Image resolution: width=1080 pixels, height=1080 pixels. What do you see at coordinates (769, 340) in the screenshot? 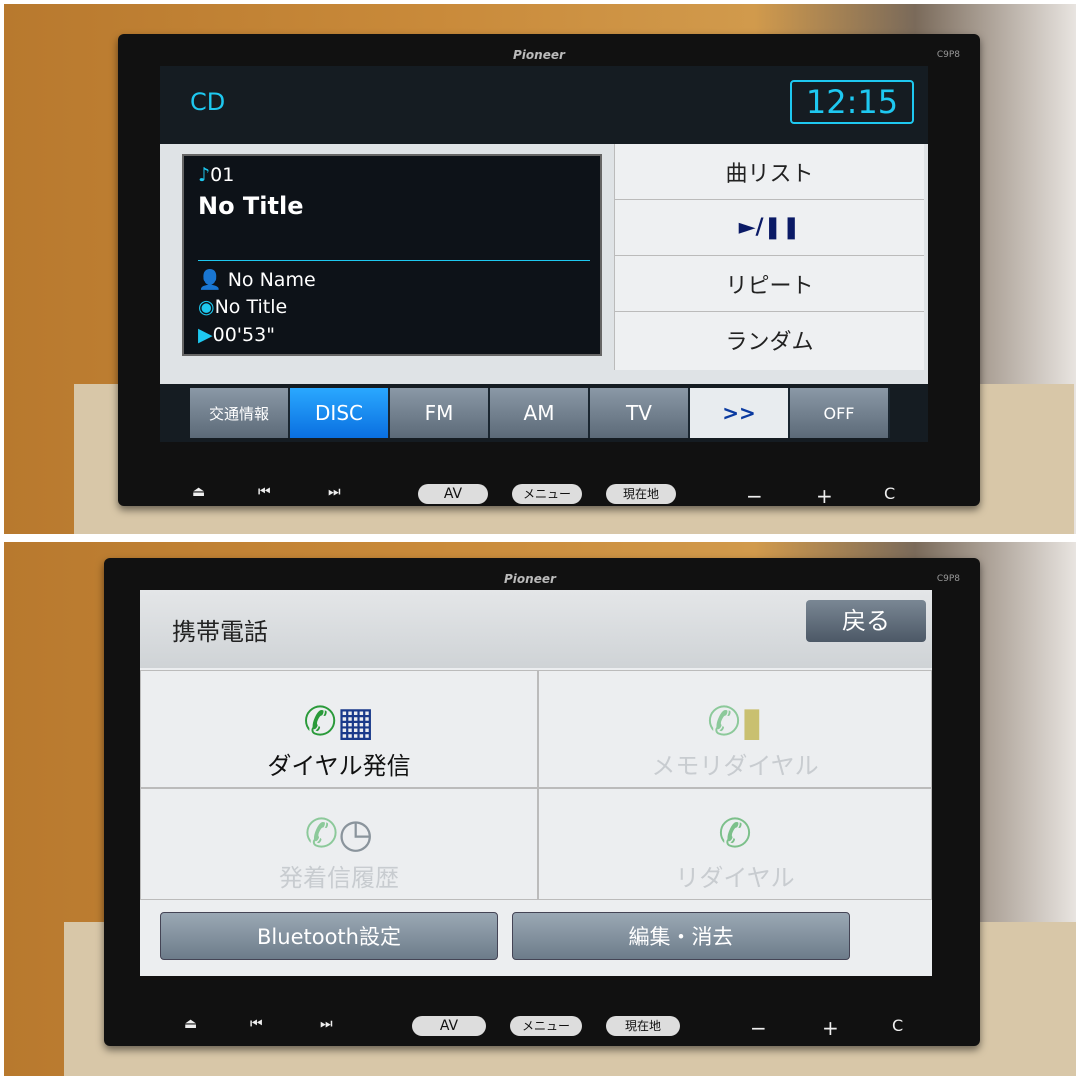
I see `random-button: ランダム` at bounding box center [769, 340].